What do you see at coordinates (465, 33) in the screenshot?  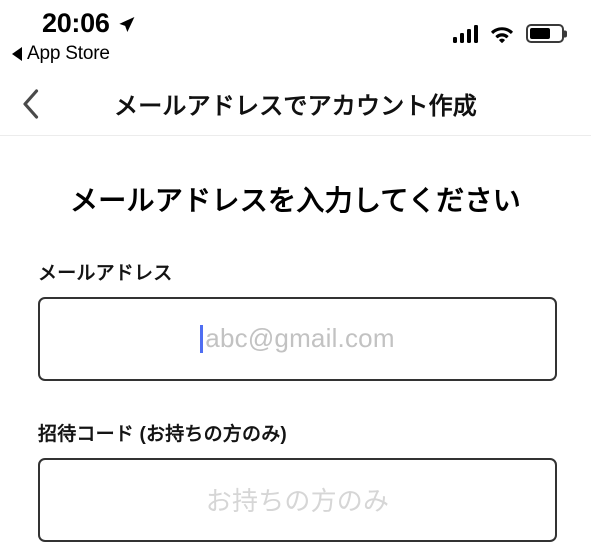 I see `cellular-signal-icon` at bounding box center [465, 33].